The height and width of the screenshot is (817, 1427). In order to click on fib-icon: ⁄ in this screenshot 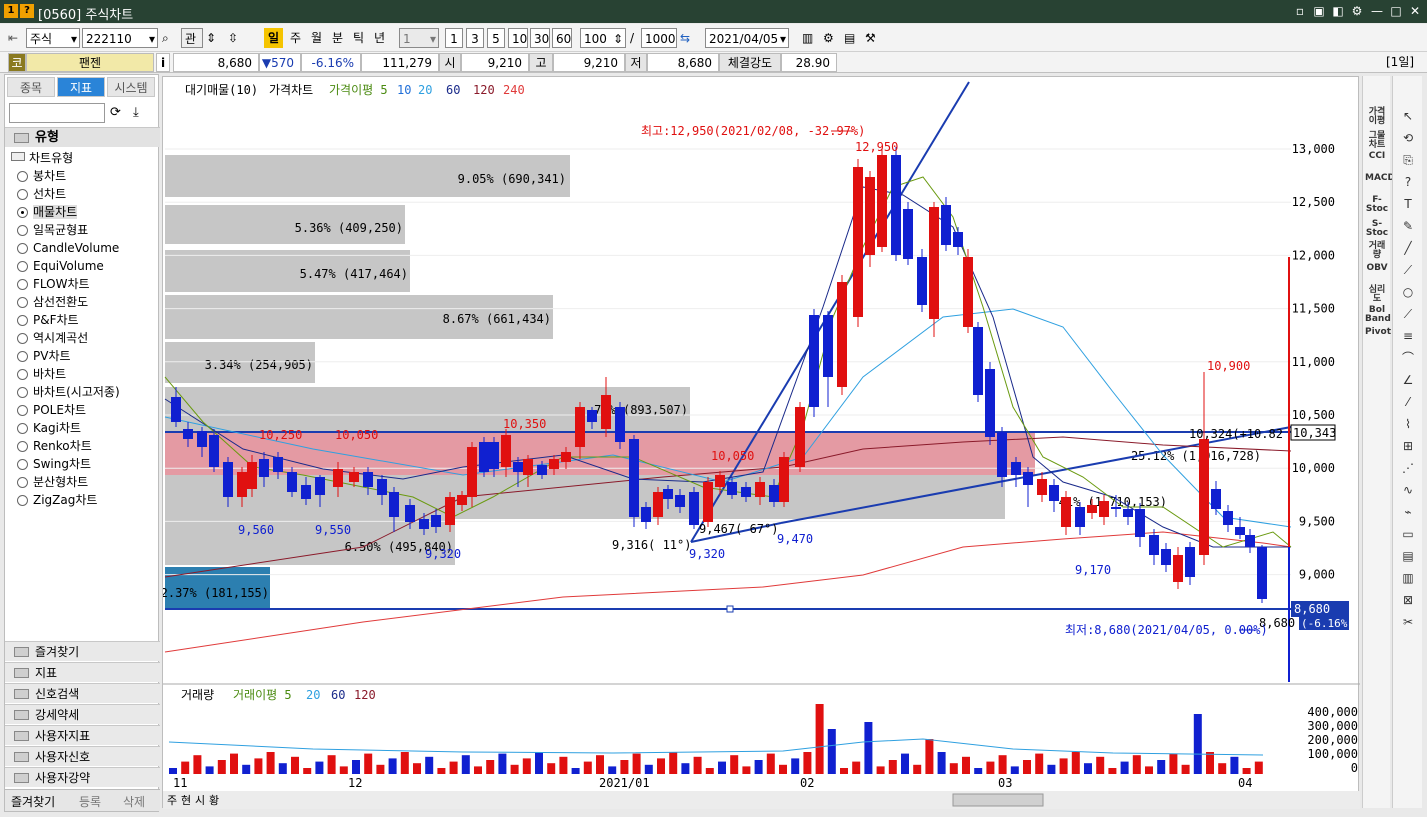, I will do `click(1408, 402)`.